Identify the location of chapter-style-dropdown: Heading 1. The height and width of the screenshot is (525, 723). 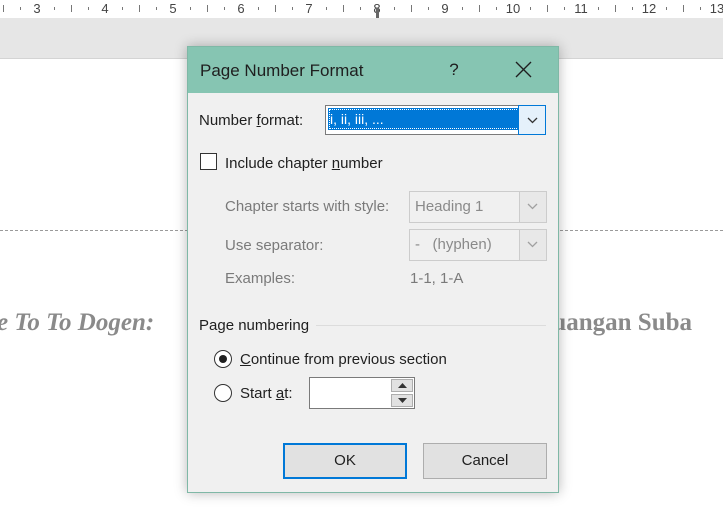
(478, 207).